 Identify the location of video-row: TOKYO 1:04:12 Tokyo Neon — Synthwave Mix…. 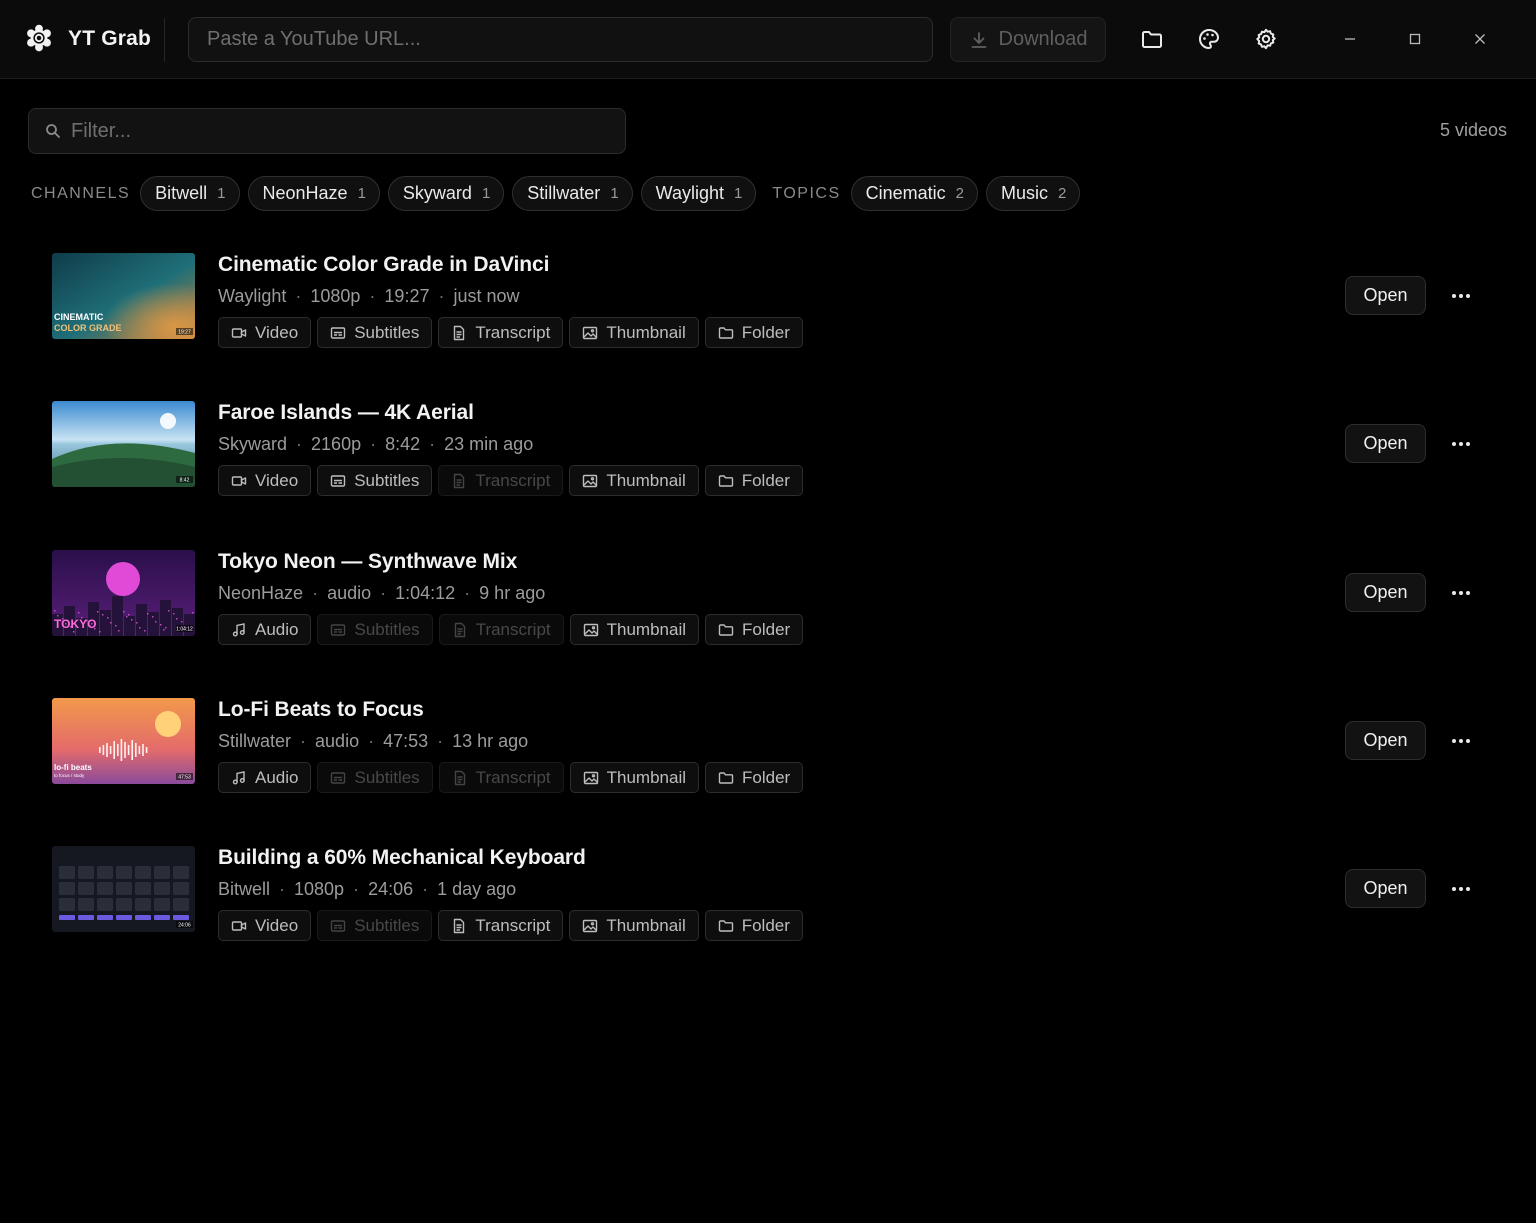
(768, 615).